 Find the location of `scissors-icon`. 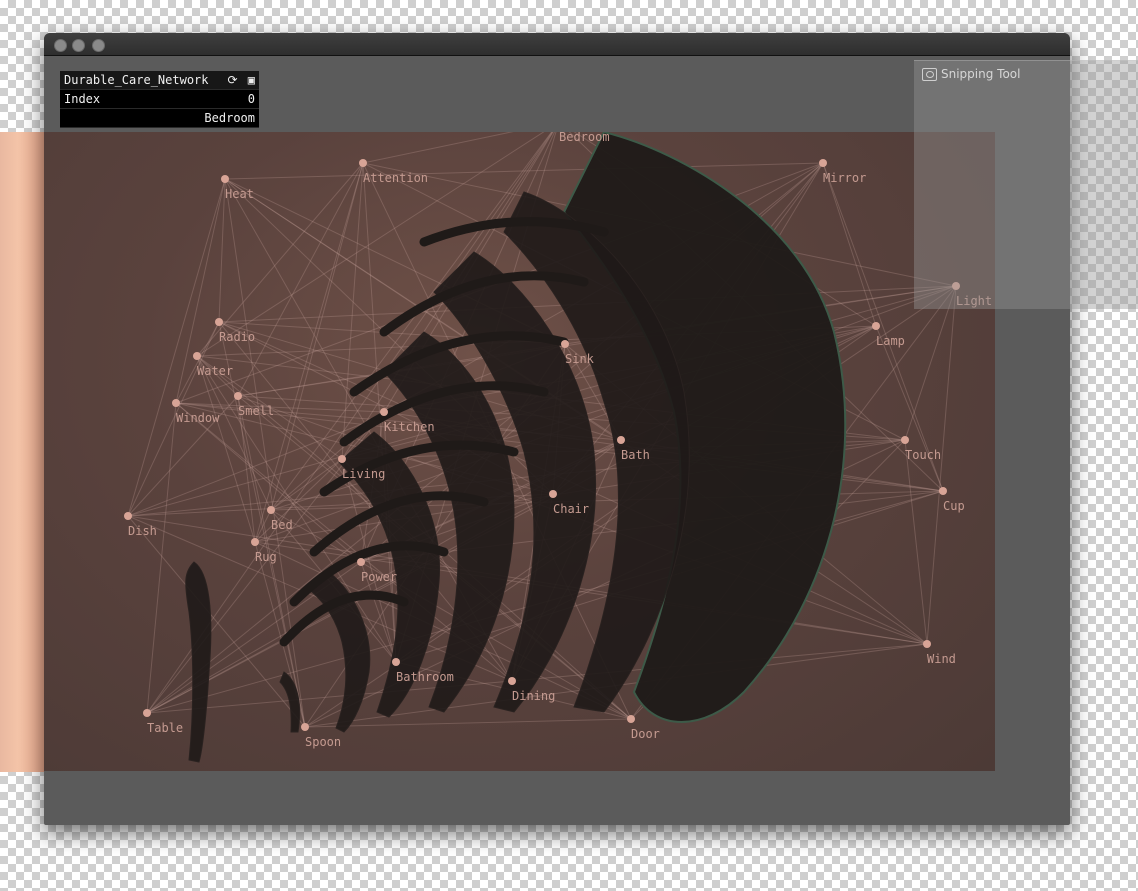

scissors-icon is located at coordinates (929, 74).